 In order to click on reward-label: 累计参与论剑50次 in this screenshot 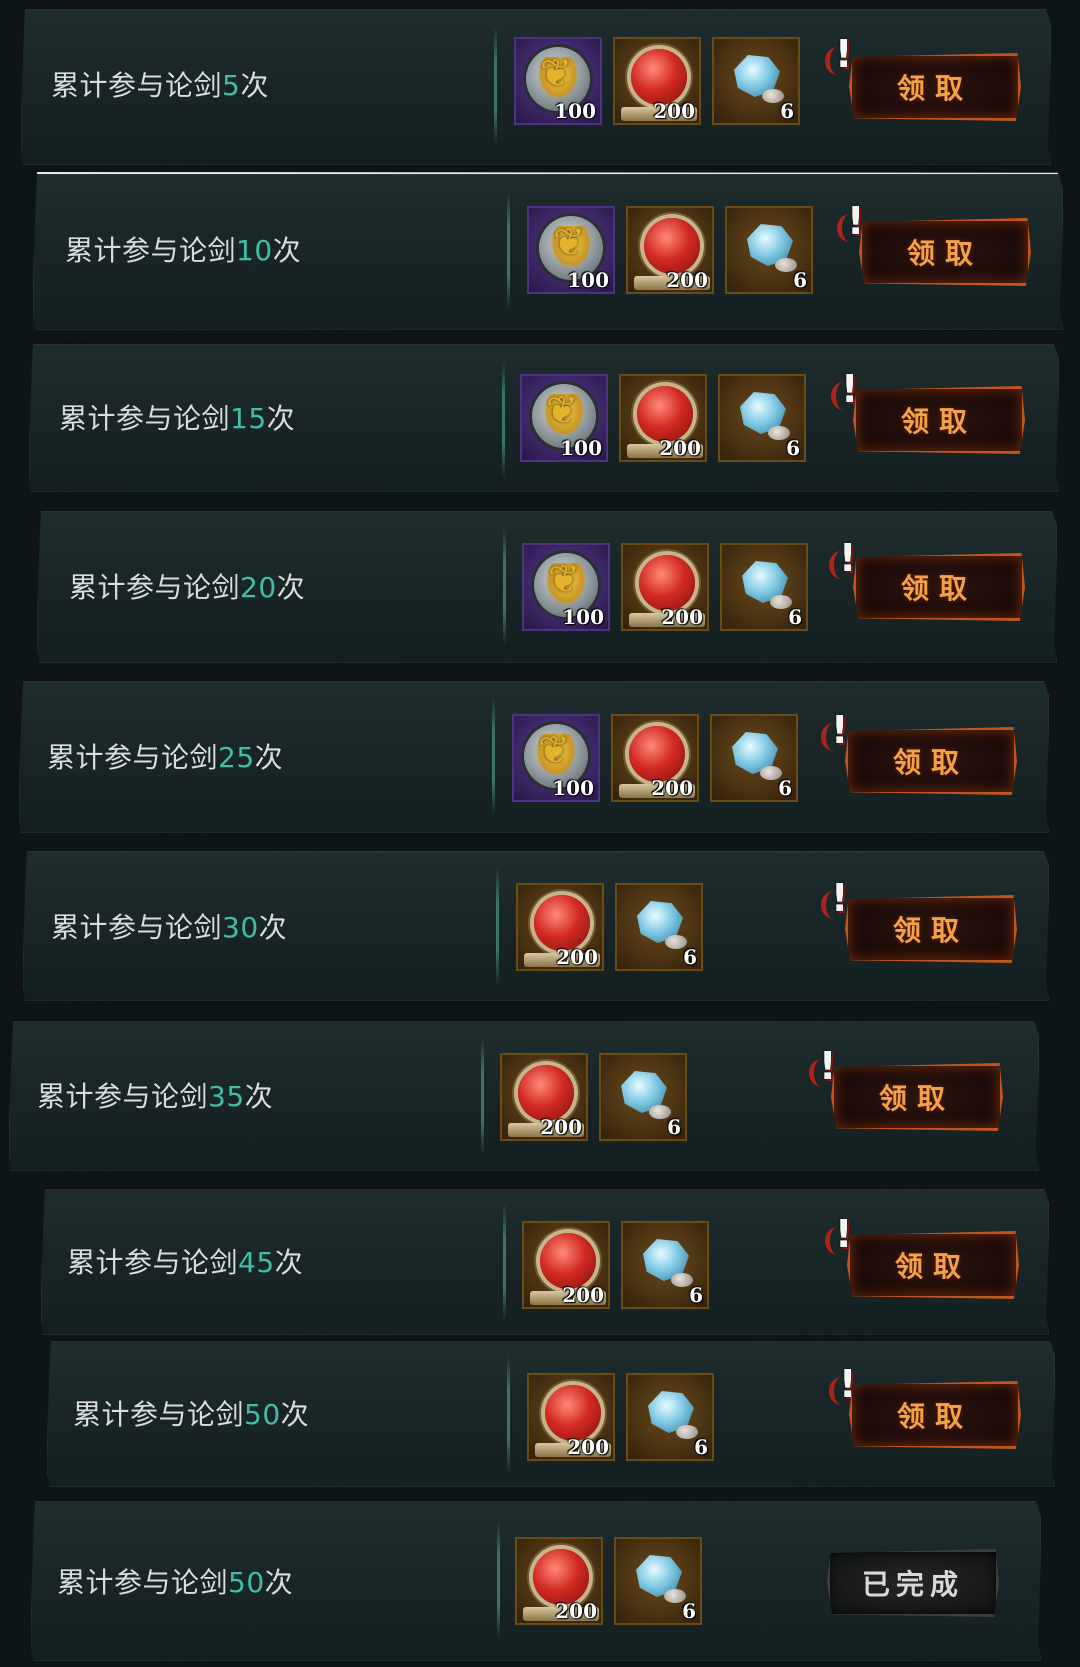, I will do `click(191, 1413)`.